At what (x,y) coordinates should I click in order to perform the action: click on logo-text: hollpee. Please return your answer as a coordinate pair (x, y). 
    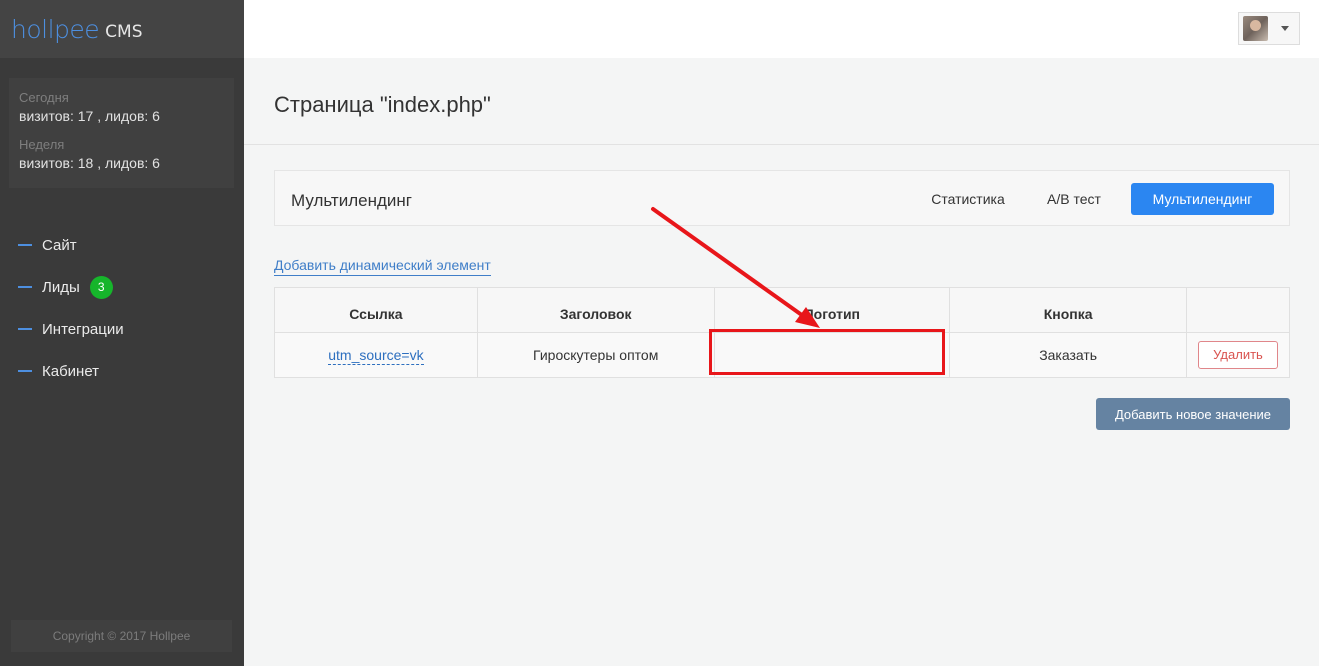
    Looking at the image, I should click on (55, 29).